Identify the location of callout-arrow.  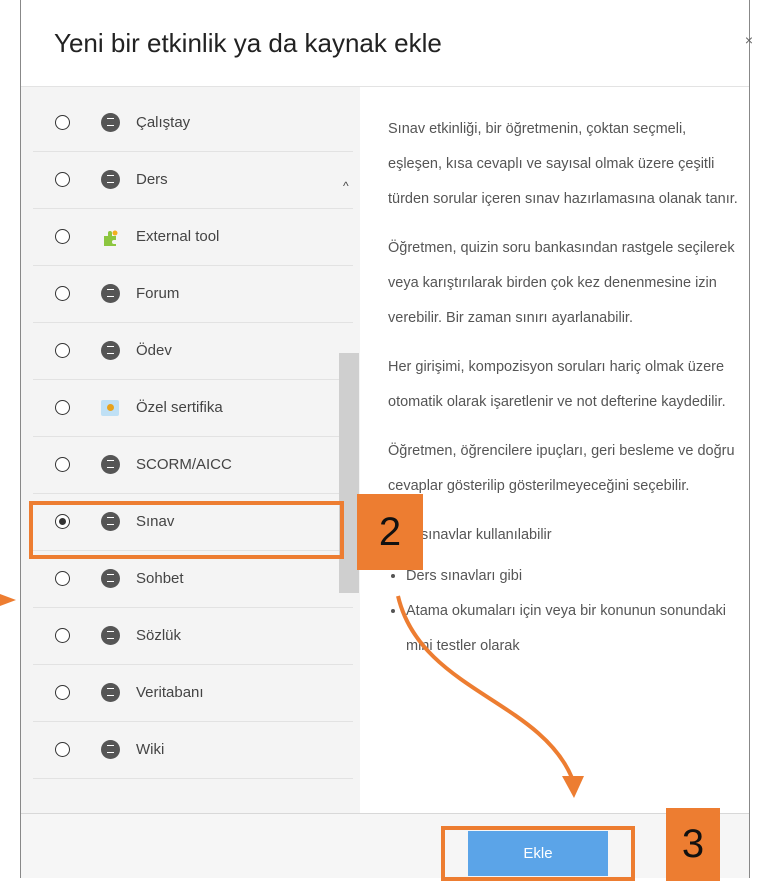
(485, 687).